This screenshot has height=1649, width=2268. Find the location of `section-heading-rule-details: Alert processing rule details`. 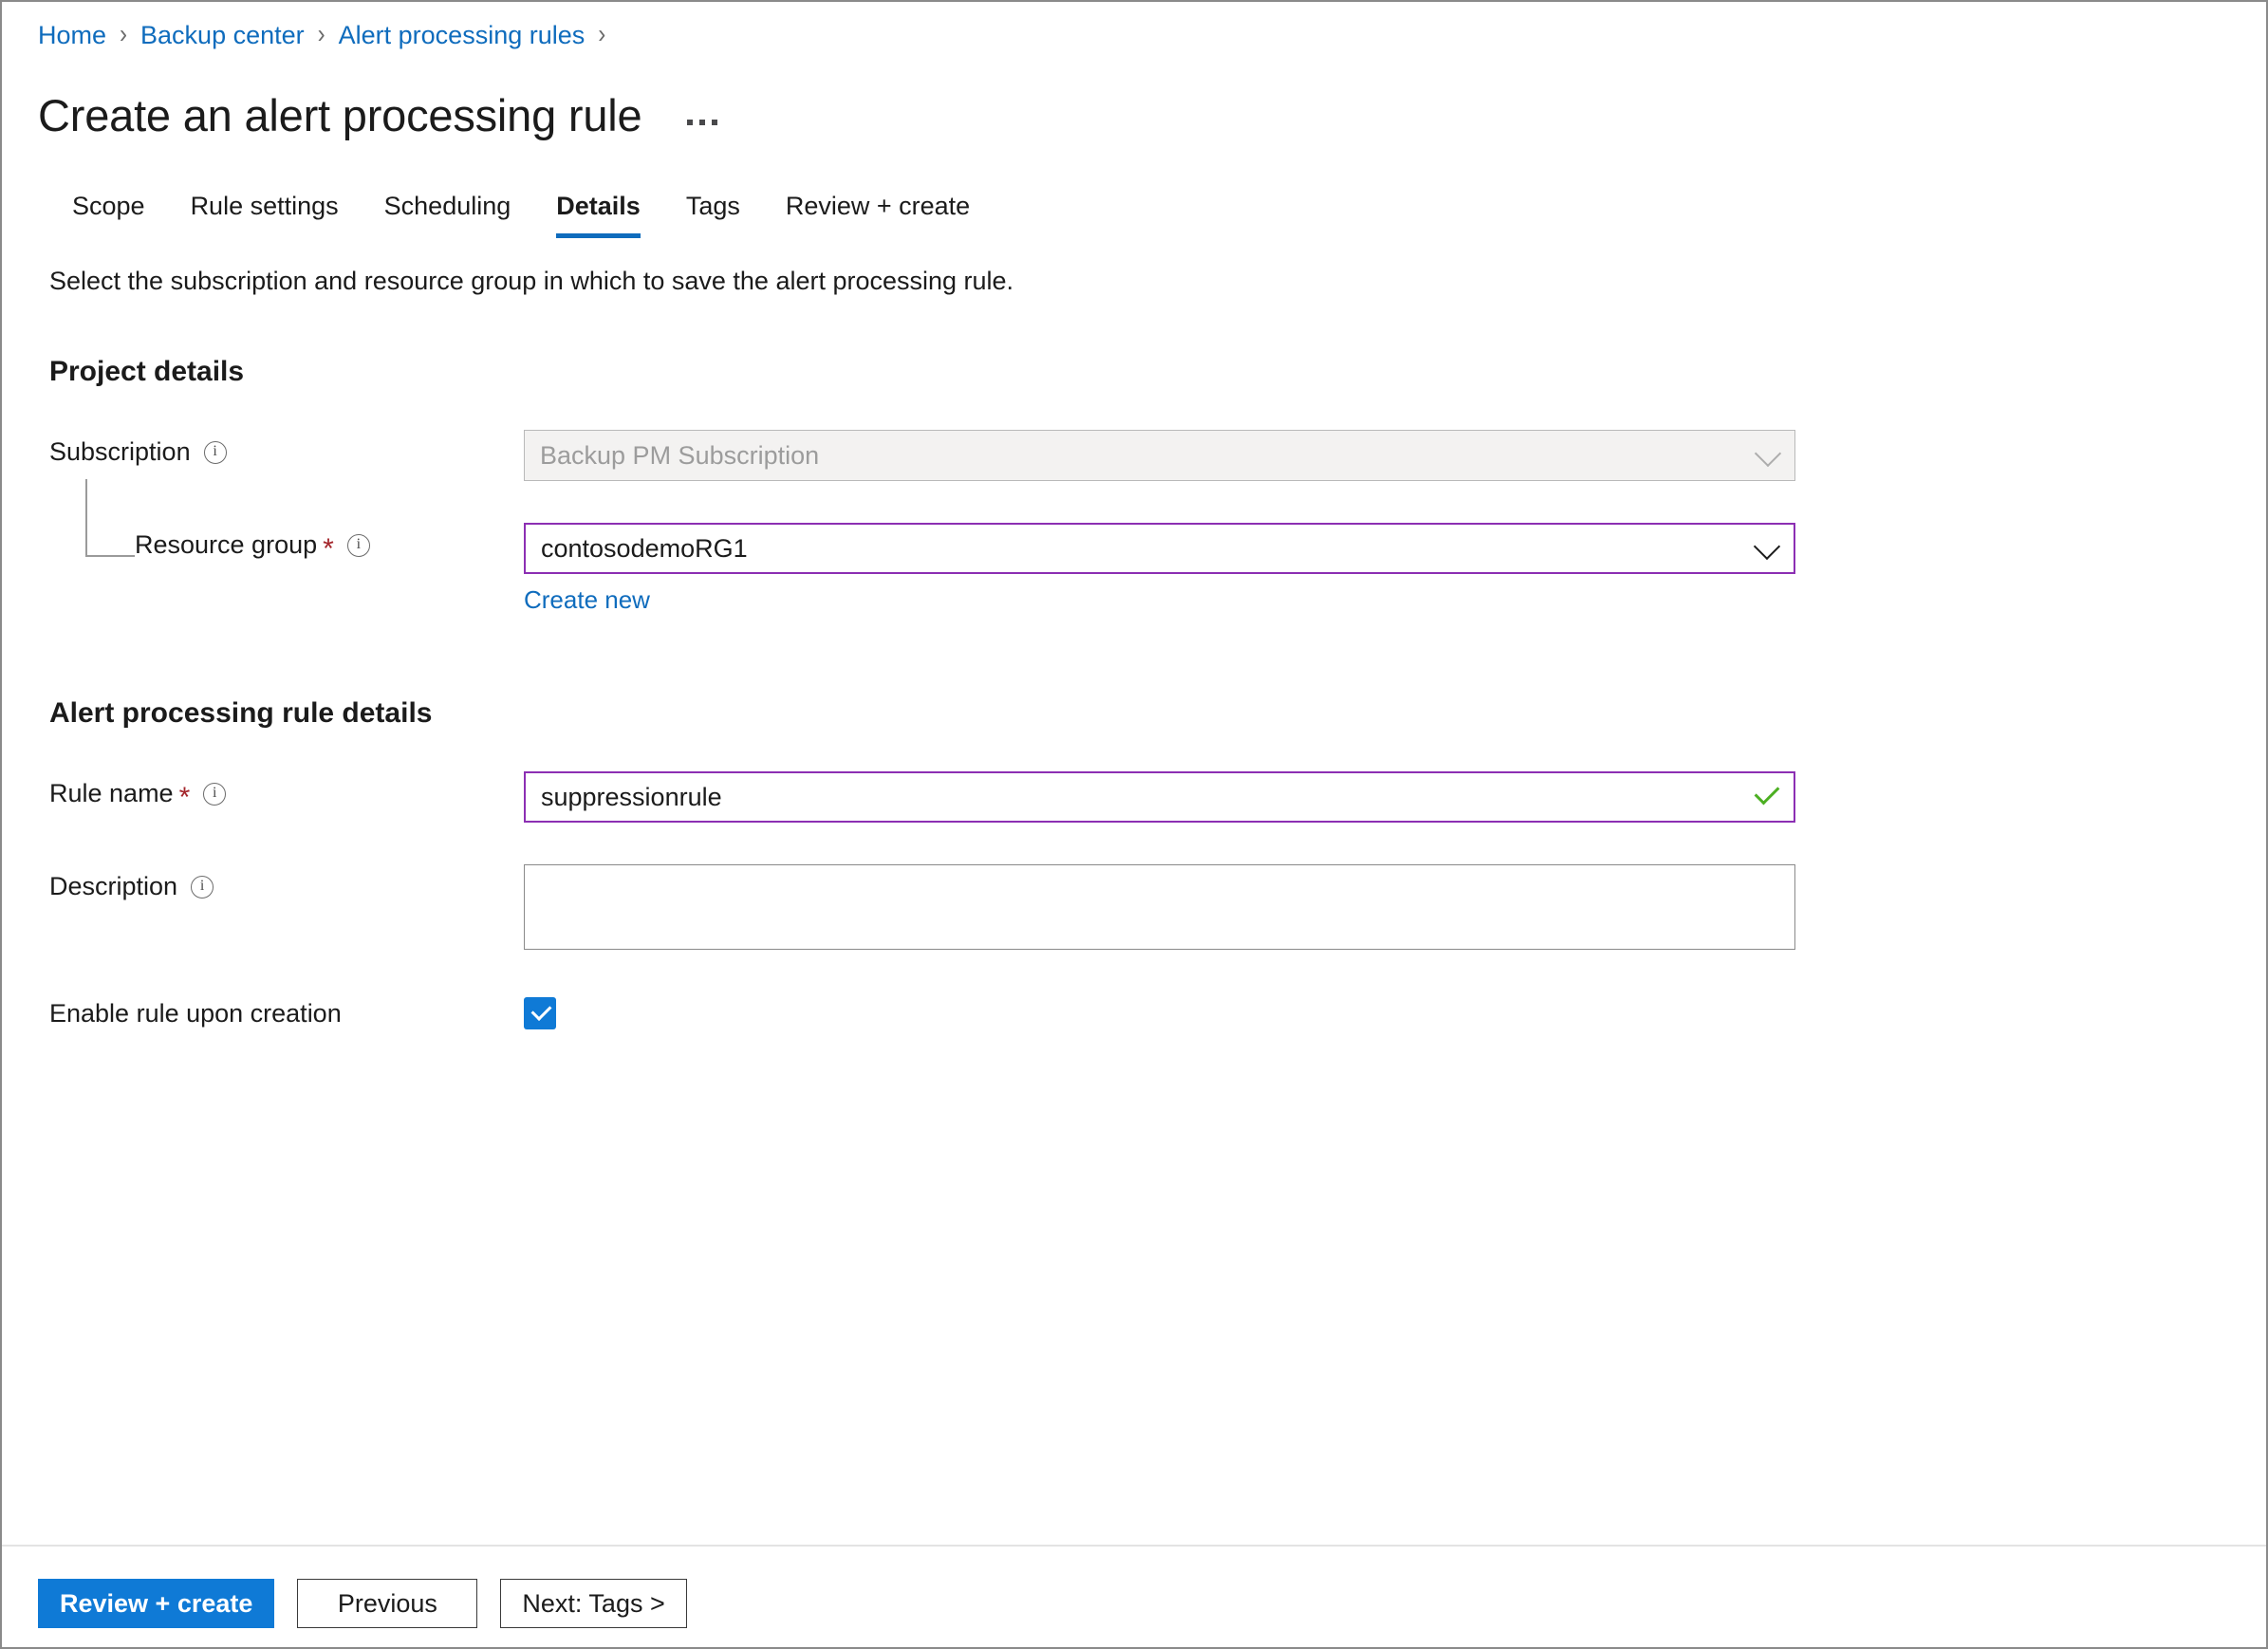

section-heading-rule-details: Alert processing rule details is located at coordinates (241, 713).